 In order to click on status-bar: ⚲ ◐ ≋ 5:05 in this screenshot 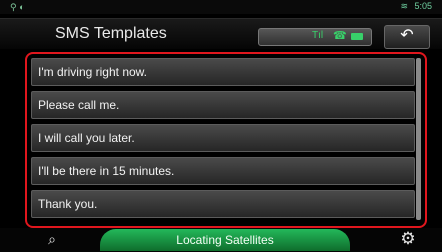, I will do `click(221, 7)`.